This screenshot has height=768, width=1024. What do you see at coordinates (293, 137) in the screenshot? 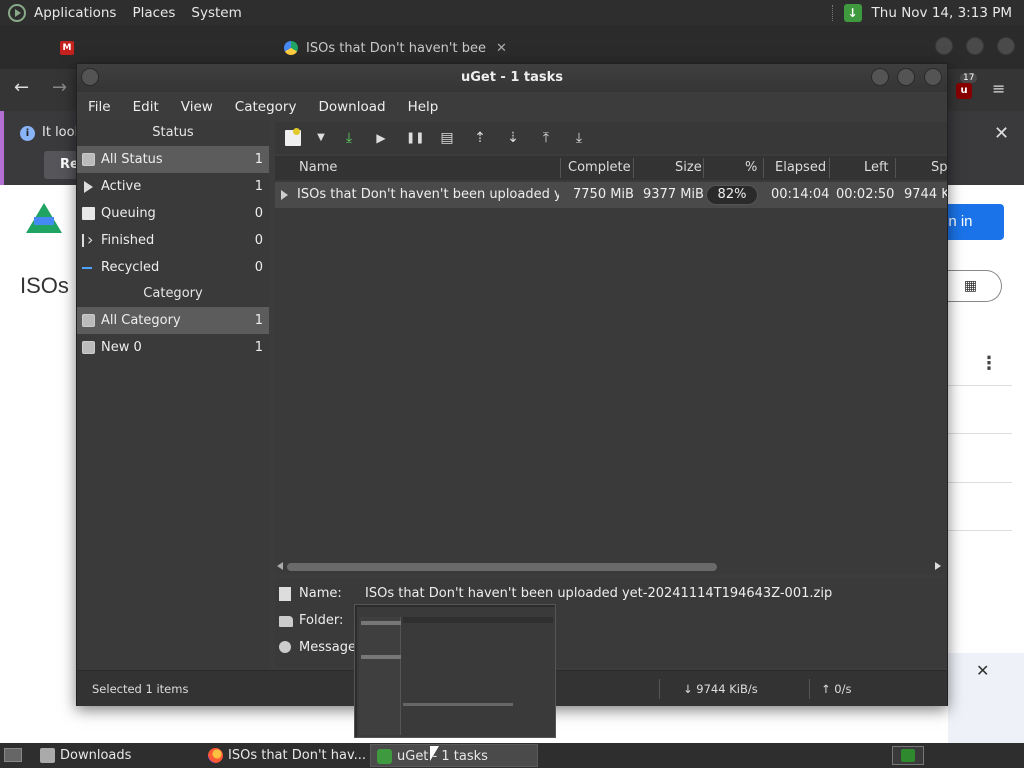
I see `new-download-icon` at bounding box center [293, 137].